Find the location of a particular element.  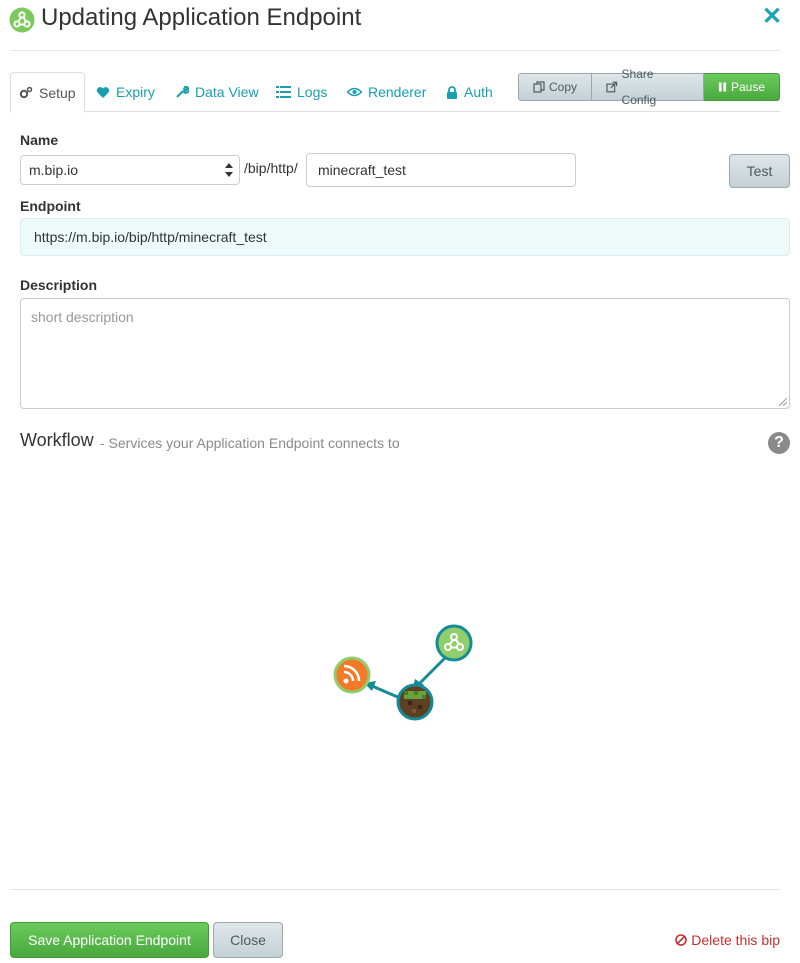

delete-link: Delete this bip is located at coordinates (727, 940).